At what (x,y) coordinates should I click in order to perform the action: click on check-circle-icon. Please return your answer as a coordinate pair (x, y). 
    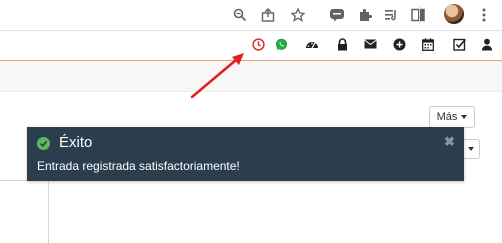
    Looking at the image, I should click on (43, 143).